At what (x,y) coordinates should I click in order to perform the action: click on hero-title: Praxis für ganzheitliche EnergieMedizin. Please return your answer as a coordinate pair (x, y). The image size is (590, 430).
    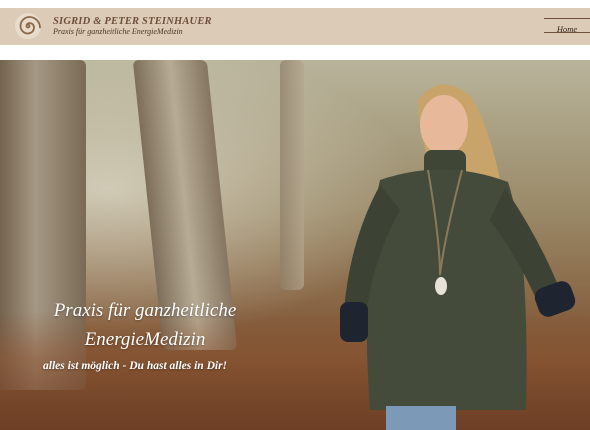
    Looking at the image, I should click on (145, 325).